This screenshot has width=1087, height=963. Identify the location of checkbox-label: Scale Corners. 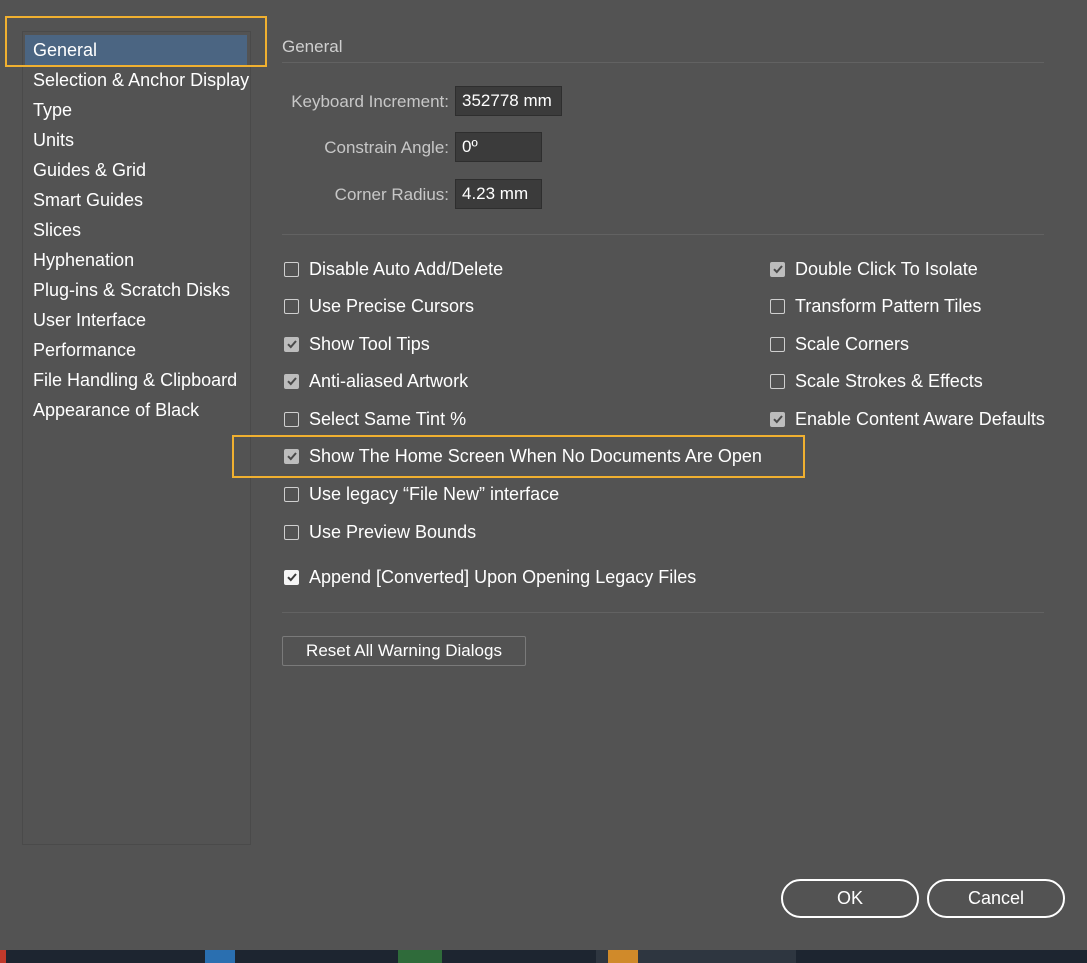
(852, 343).